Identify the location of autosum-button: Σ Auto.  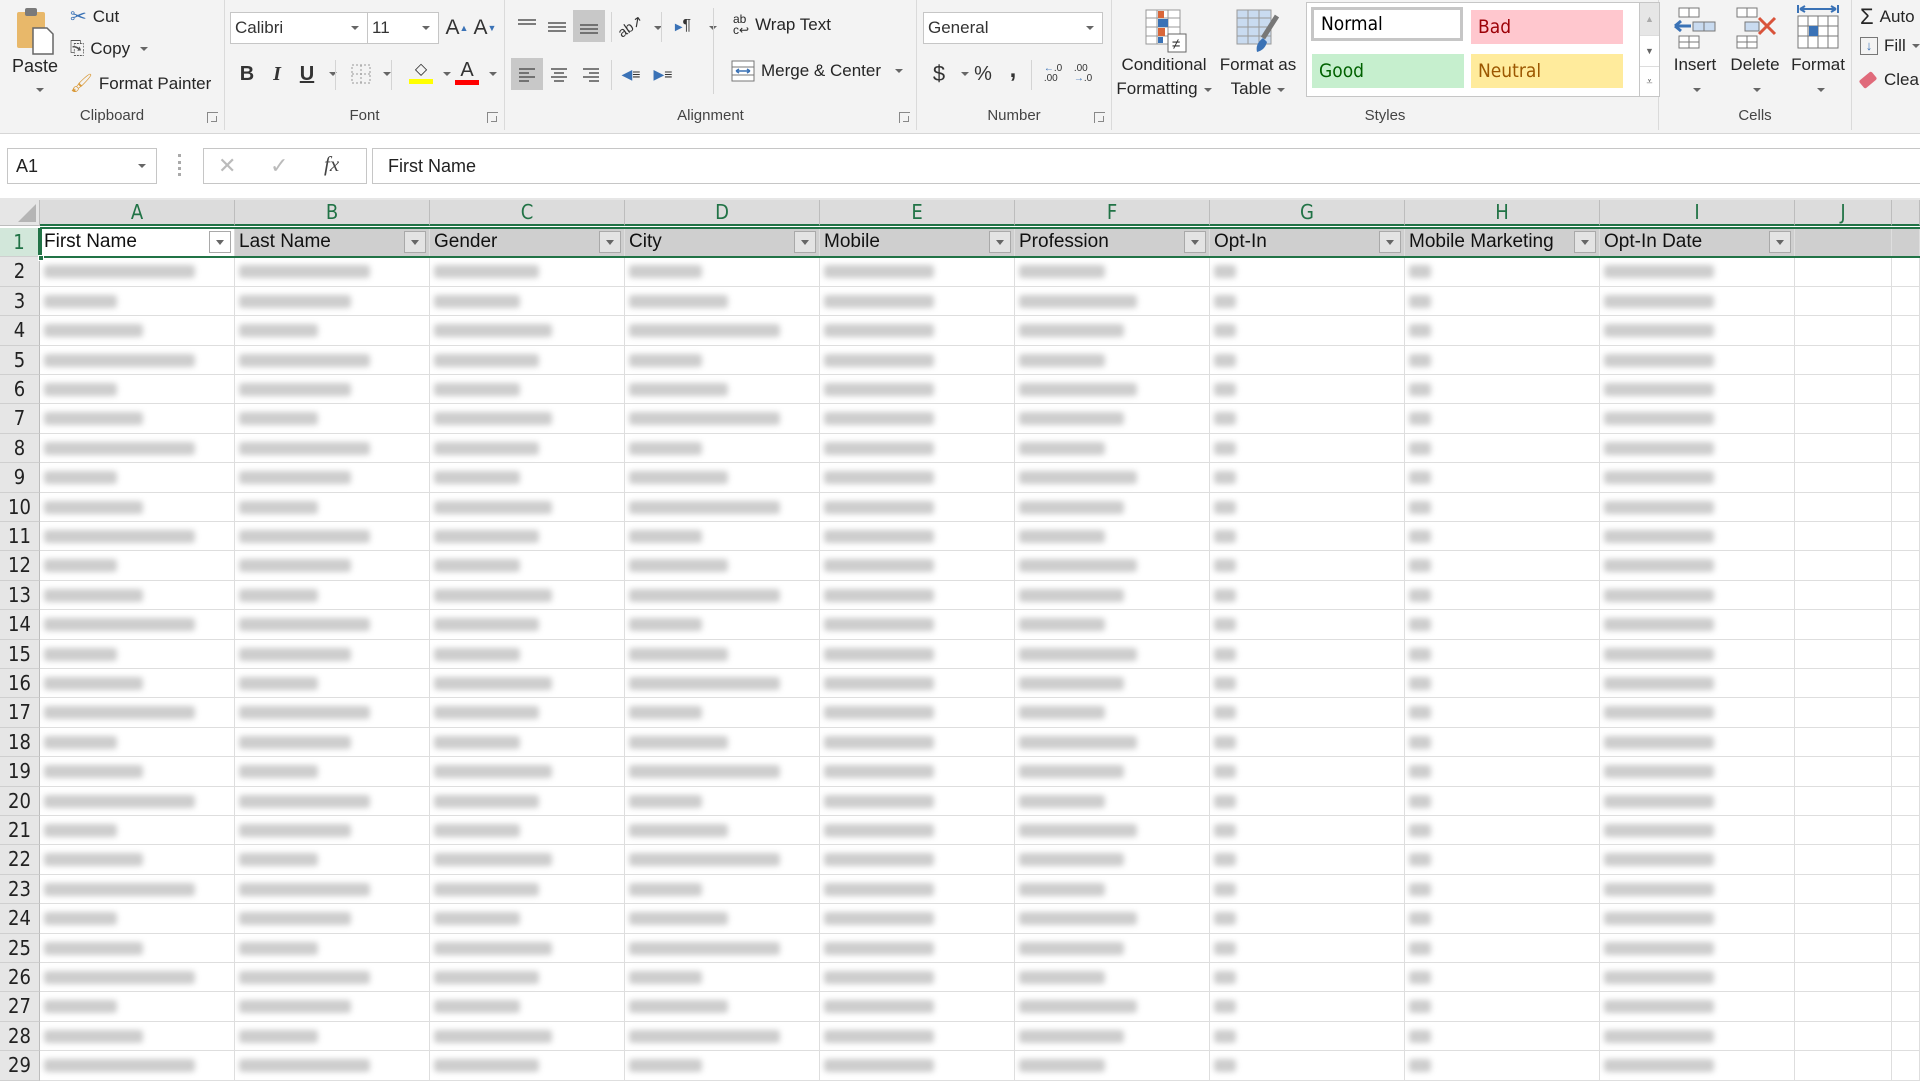
(1887, 17).